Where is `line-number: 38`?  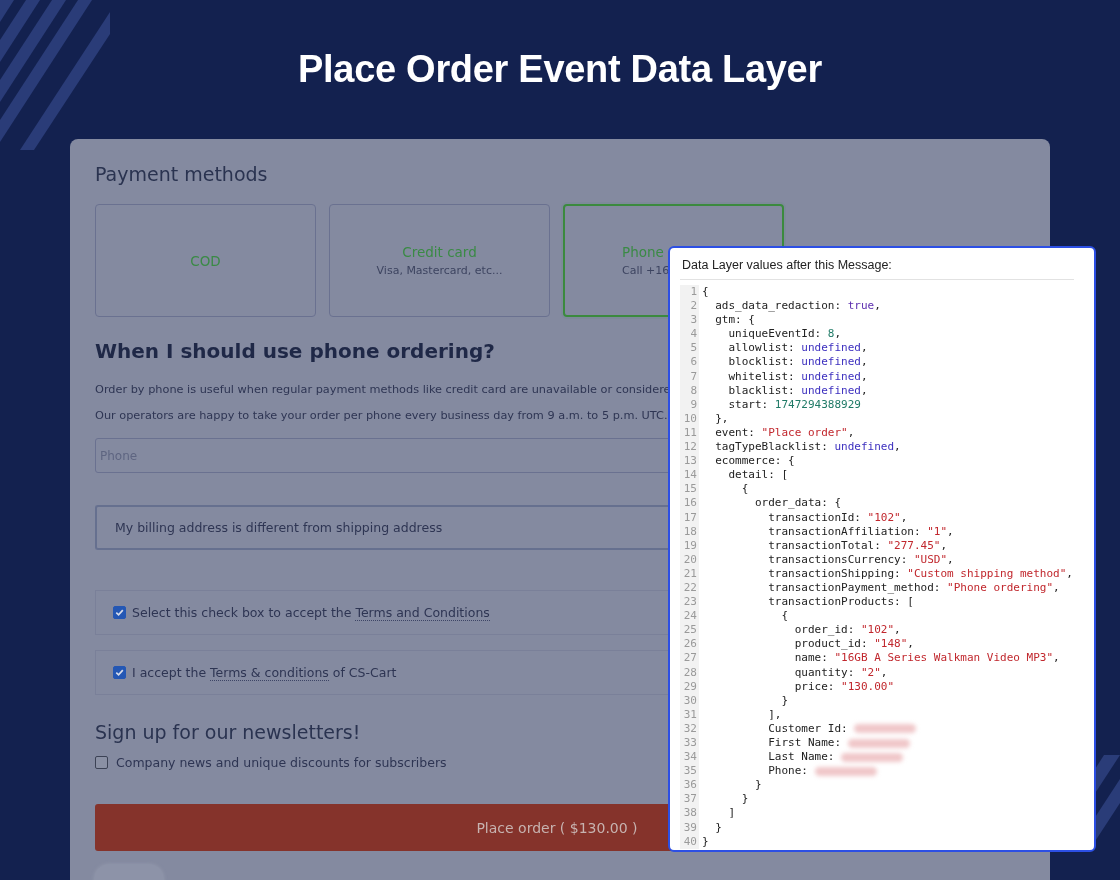
line-number: 38 is located at coordinates (689, 813).